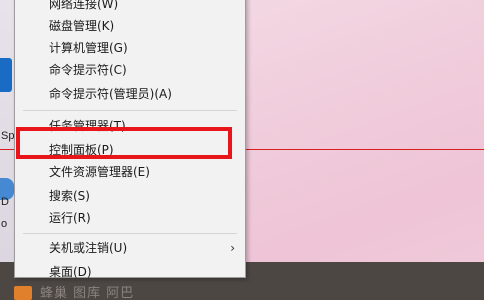  Describe the element at coordinates (130, 26) in the screenshot. I see `menu-item-disk-management: 磁盘管理(K)` at that location.